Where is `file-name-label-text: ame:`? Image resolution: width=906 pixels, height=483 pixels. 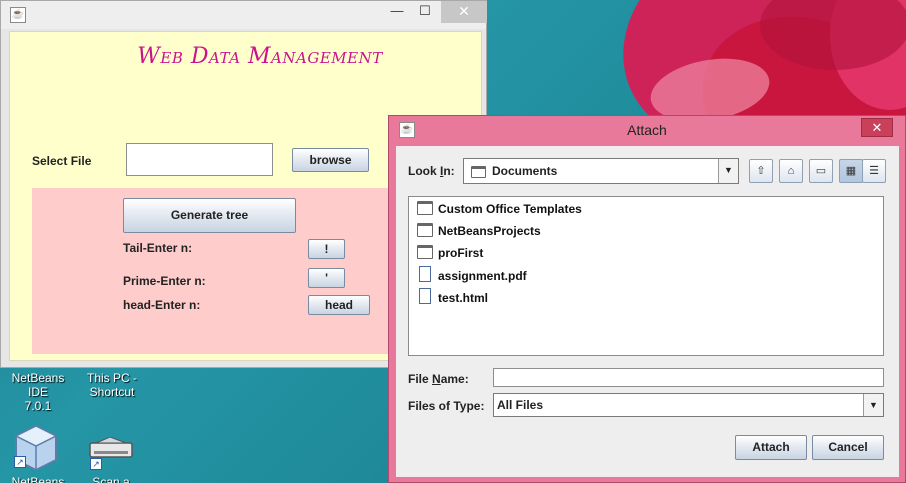
file-name-label-text: ame: is located at coordinates (454, 379).